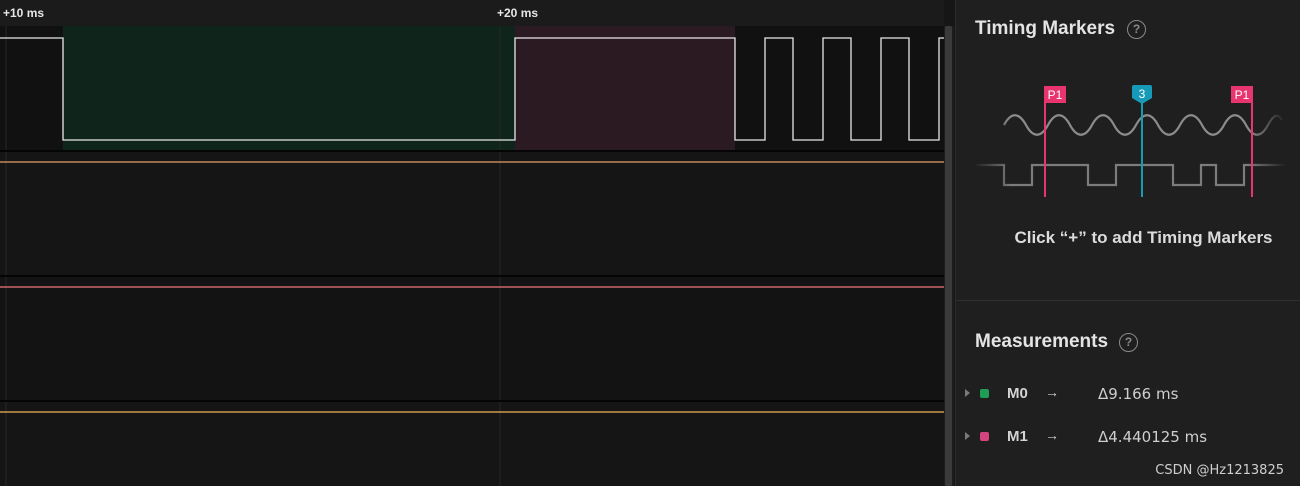 The image size is (1300, 486). Describe the element at coordinates (1143, 237) in the screenshot. I see `timing-markers-hint: Click “+” to add Timing Markers` at that location.